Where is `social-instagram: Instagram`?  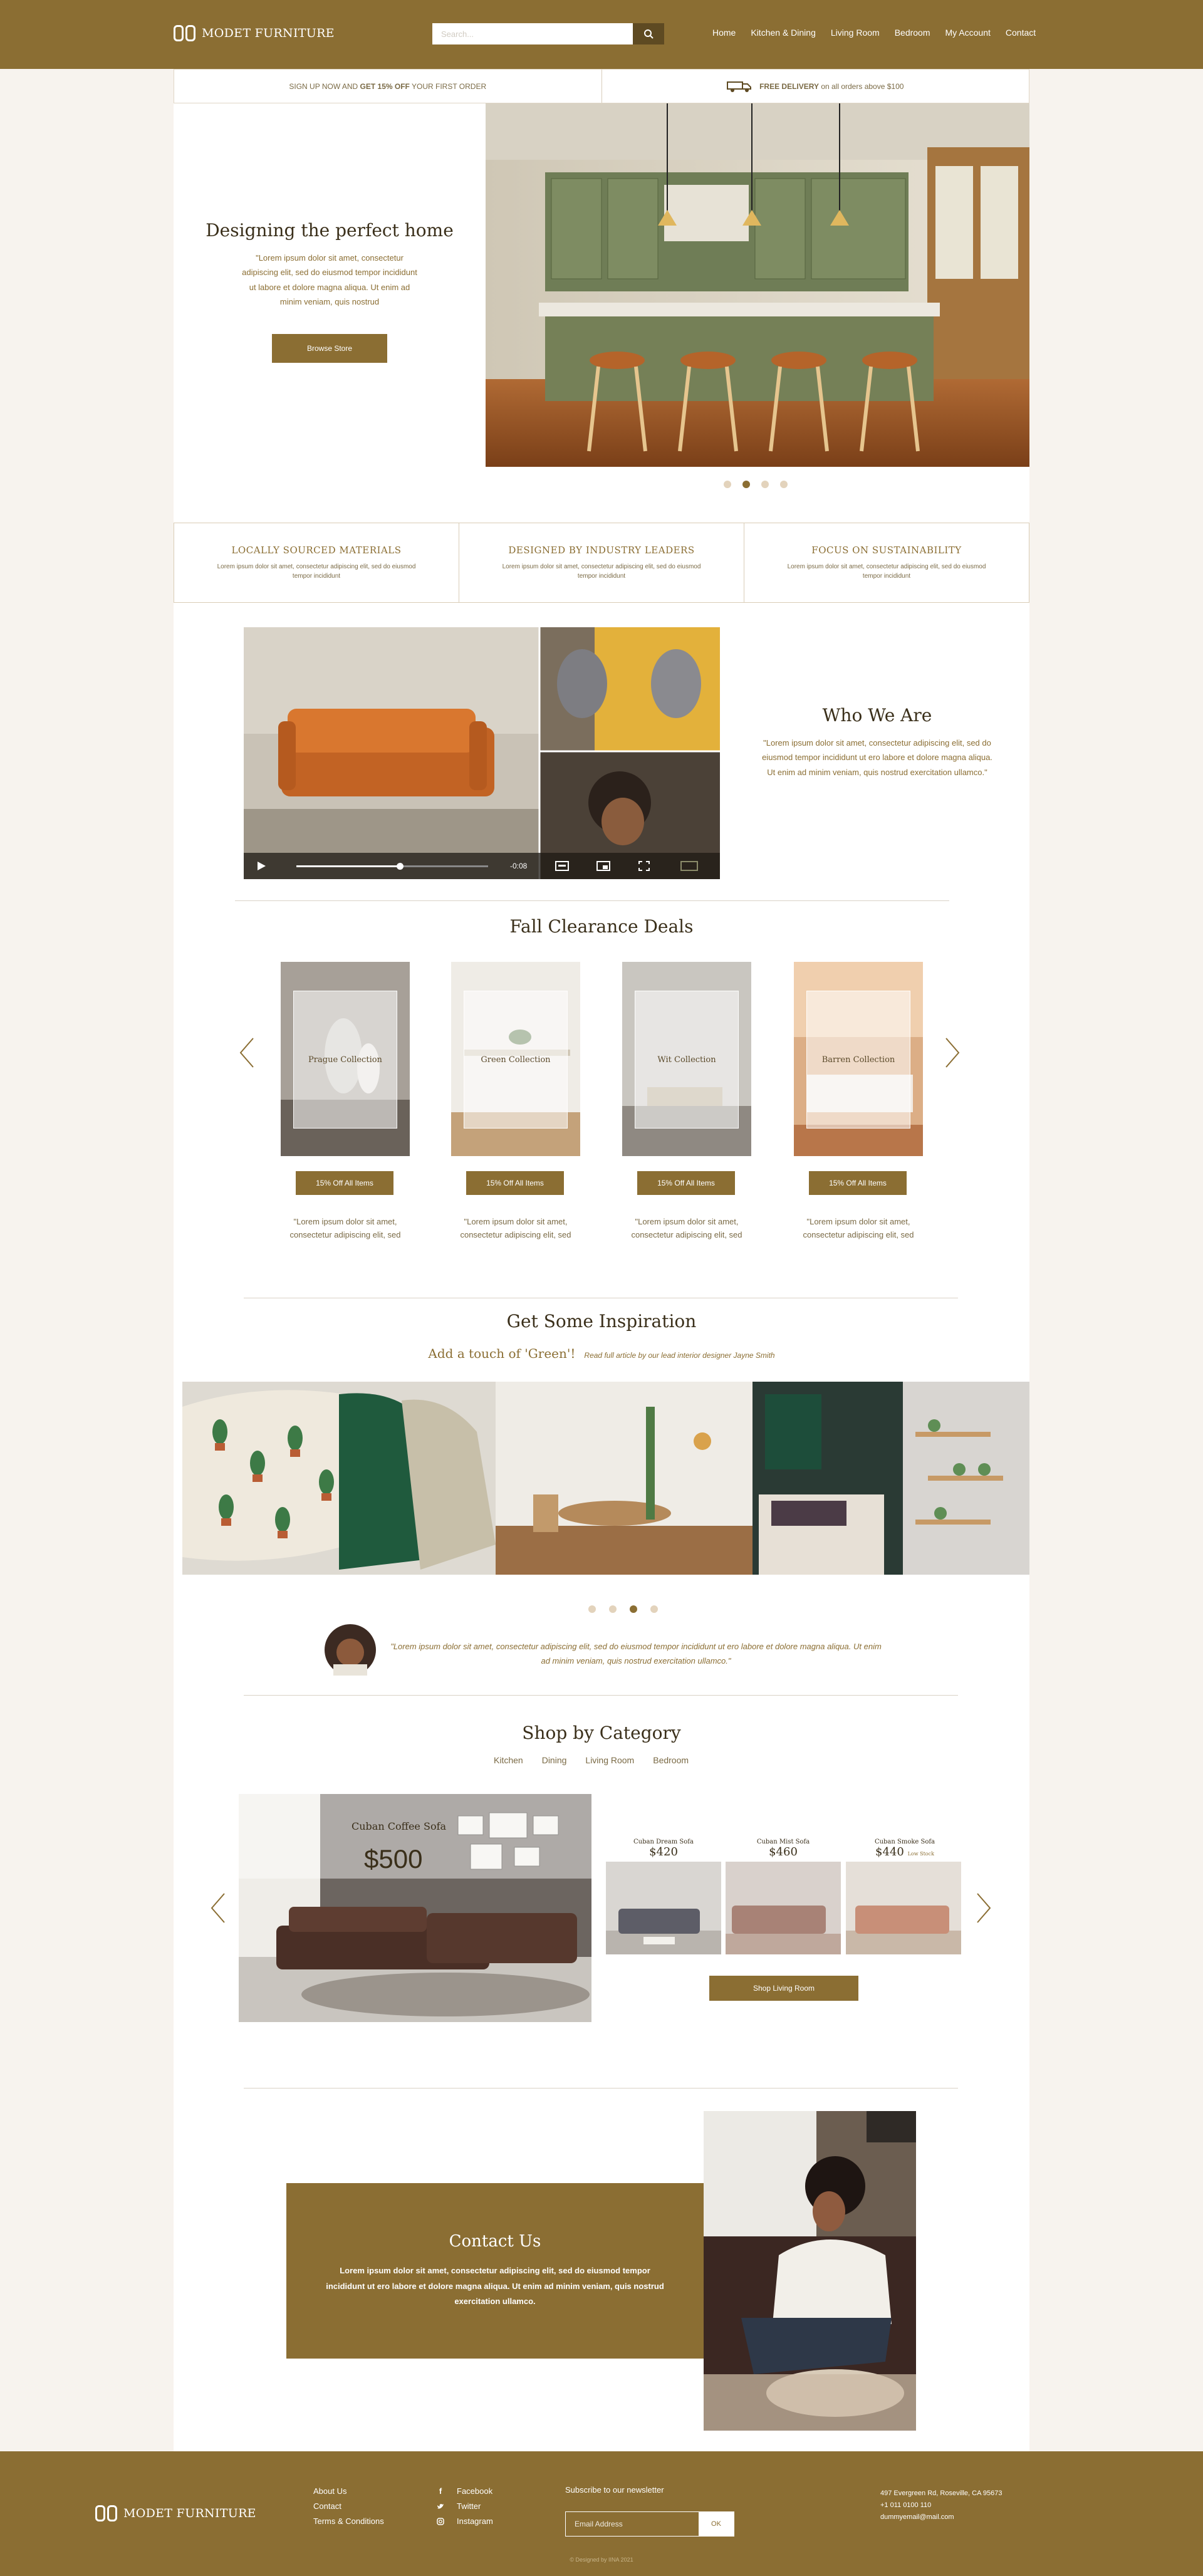
social-instagram: Instagram is located at coordinates (465, 2521).